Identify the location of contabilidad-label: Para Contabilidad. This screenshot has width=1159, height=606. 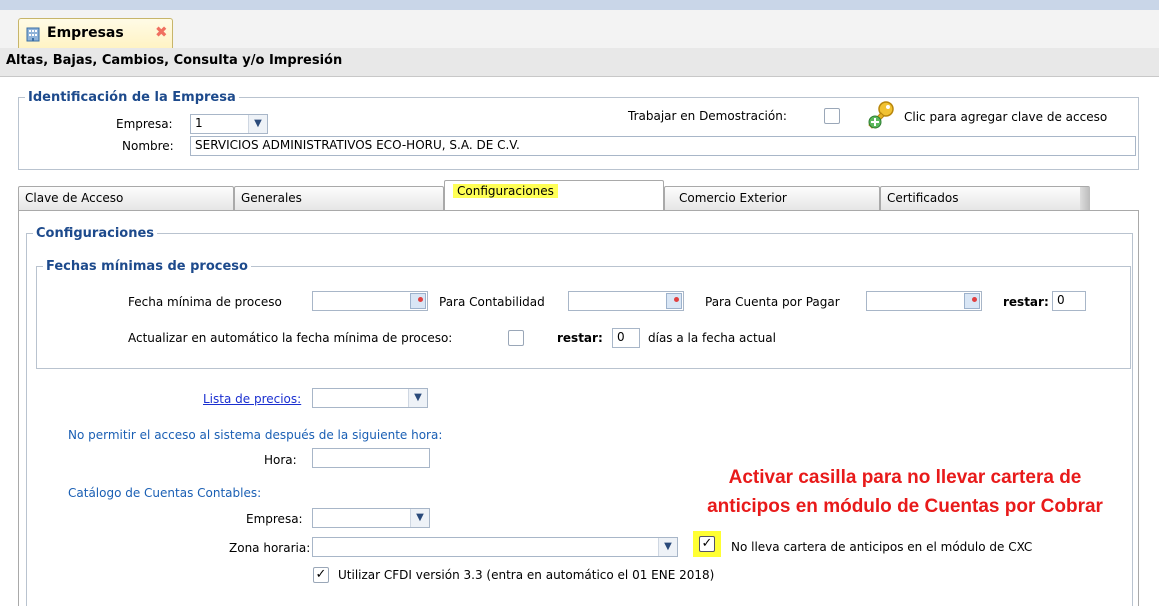
(492, 302).